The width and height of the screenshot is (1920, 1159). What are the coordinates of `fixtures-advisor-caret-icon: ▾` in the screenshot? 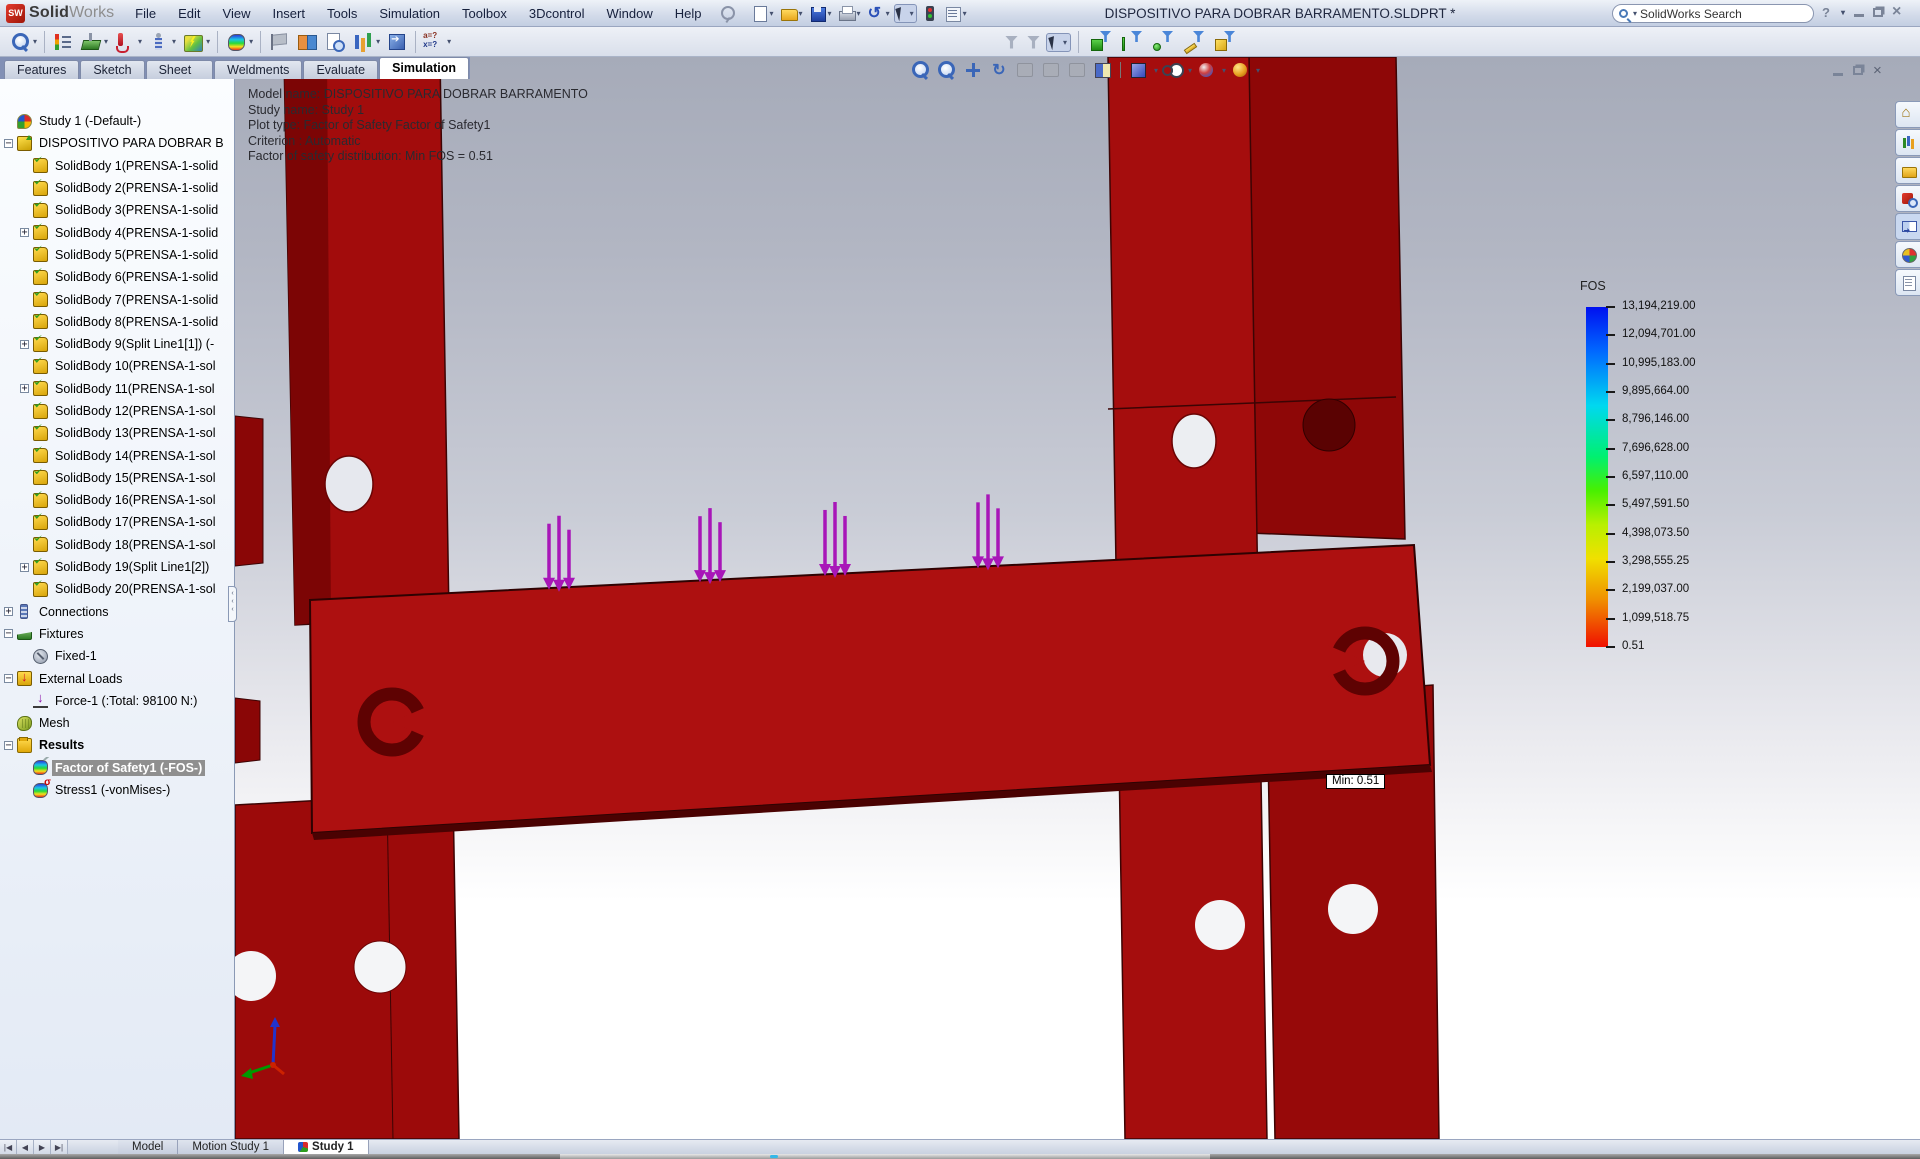 It's located at (106, 41).